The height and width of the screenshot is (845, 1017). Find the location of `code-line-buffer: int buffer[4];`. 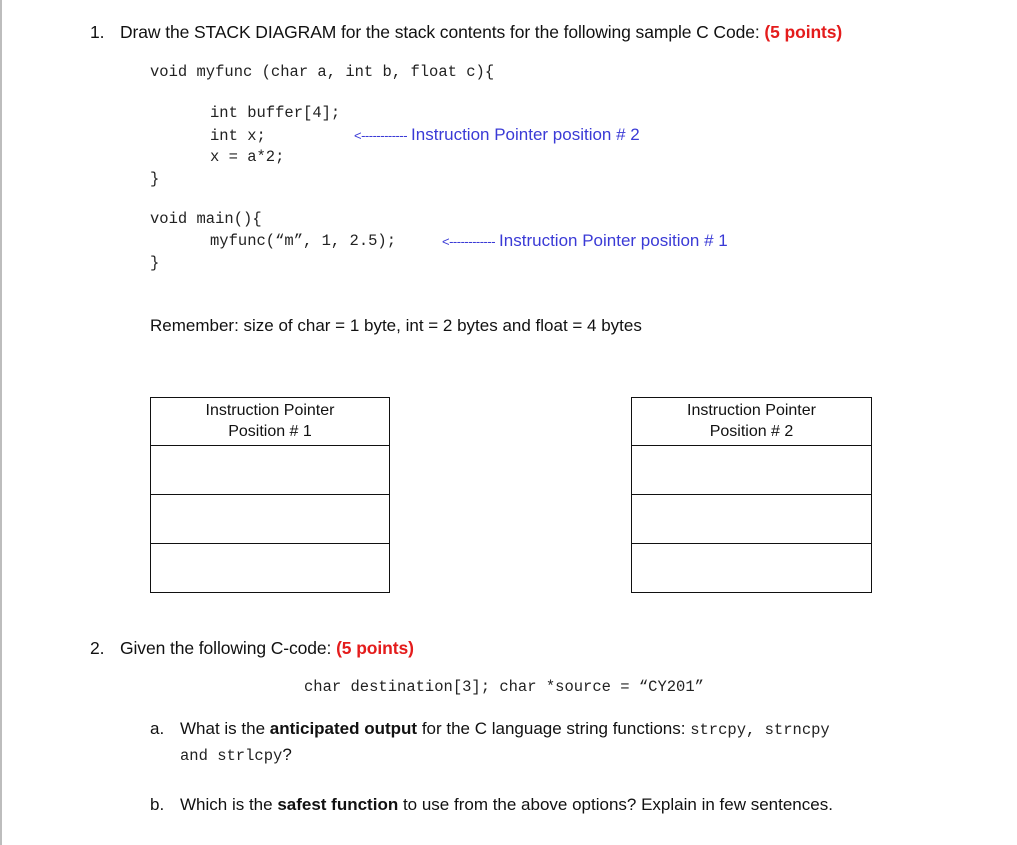

code-line-buffer: int buffer[4]; is located at coordinates (275, 113).